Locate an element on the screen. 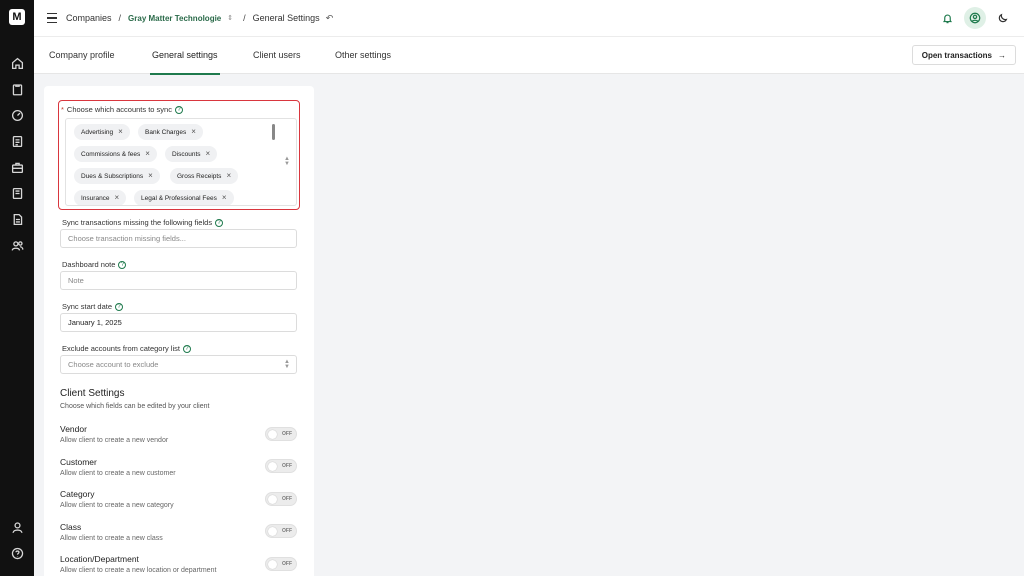 The image size is (1024, 576). account-chip: Advertising × is located at coordinates (102, 132).